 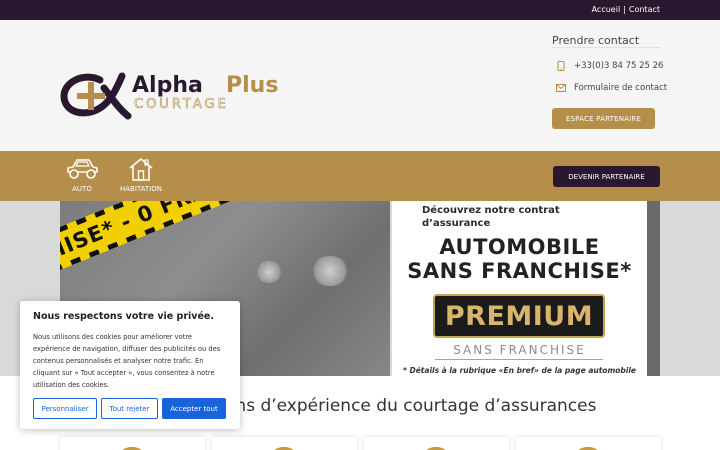 I want to click on site-logo: Alpha Plus COURTAGE, so click(x=175, y=98).